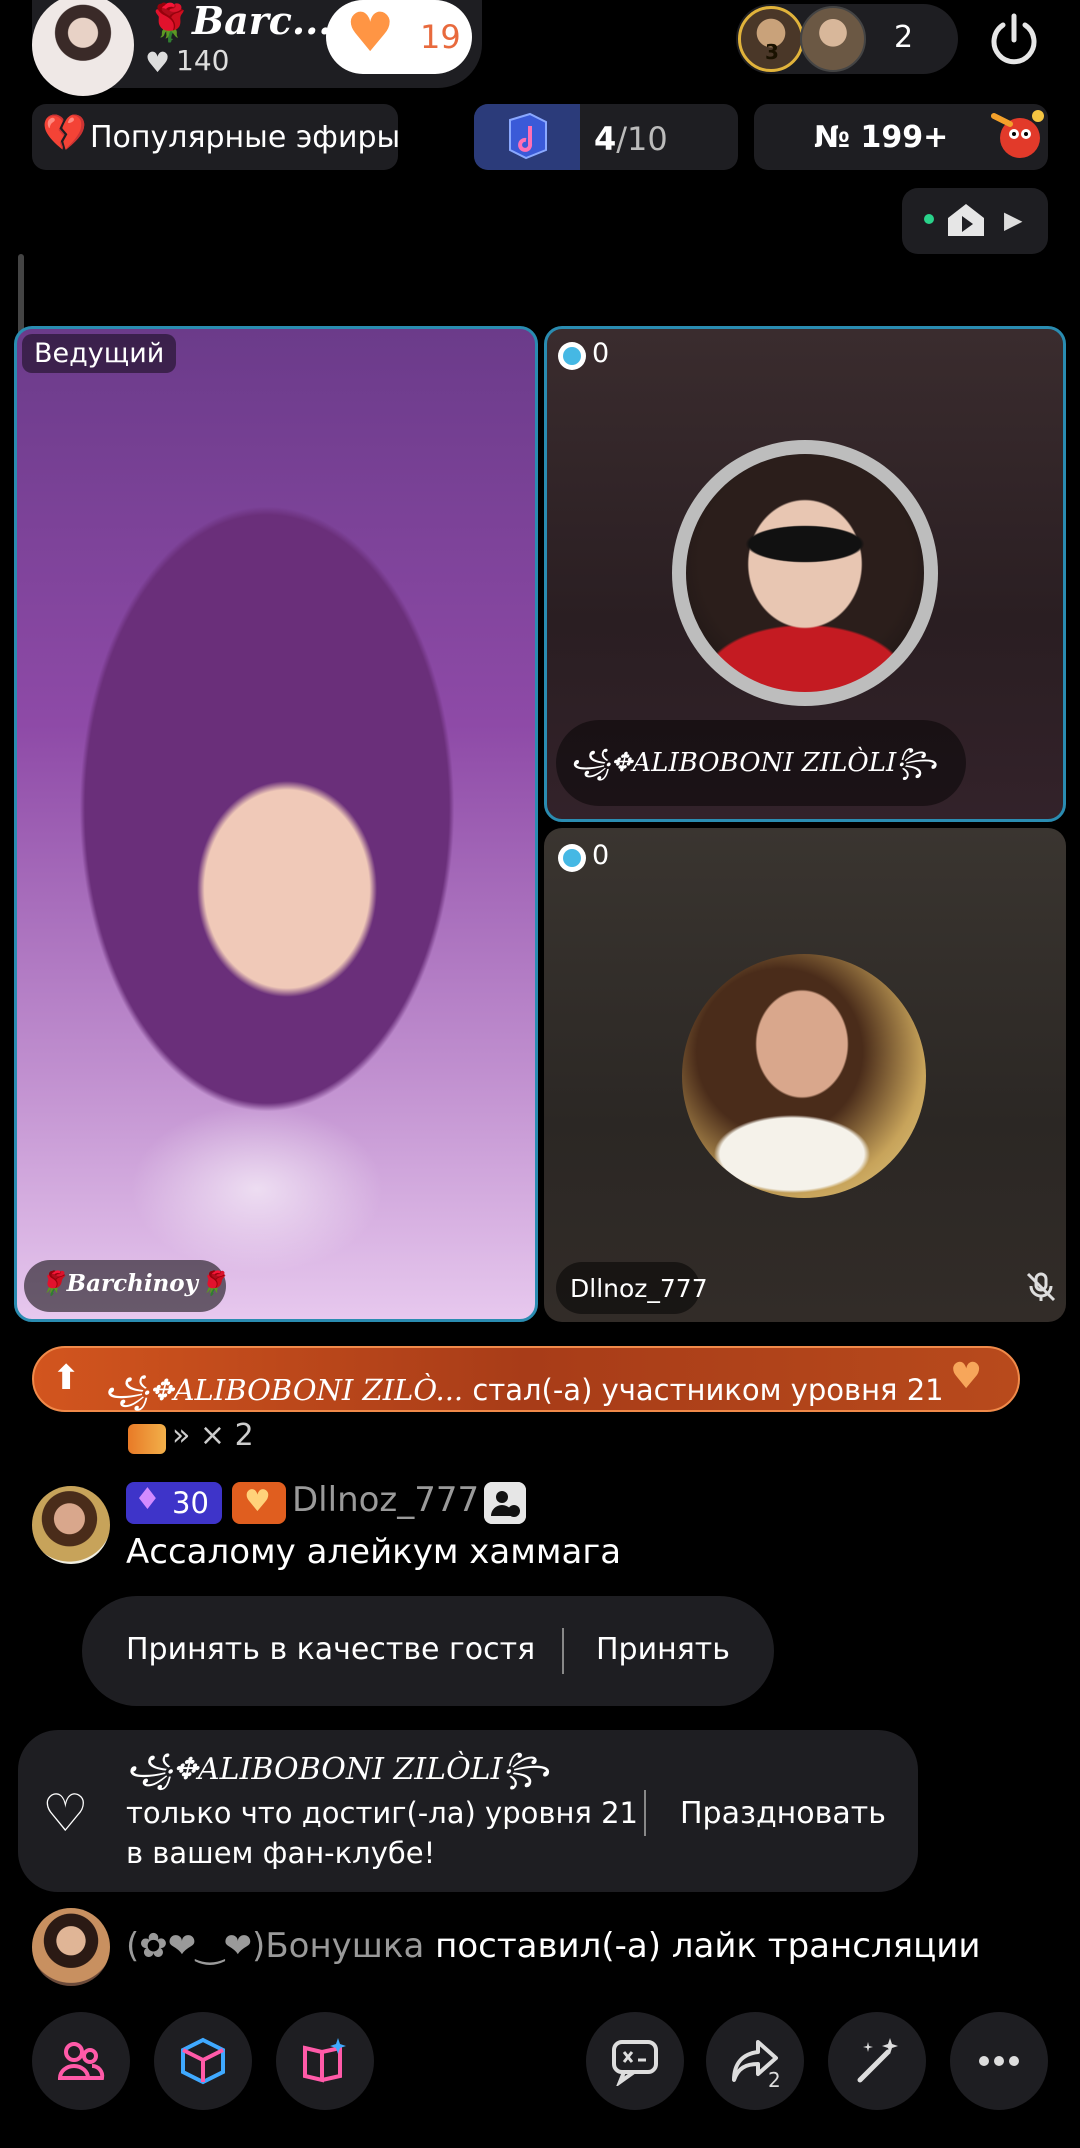  I want to click on cube-button, so click(203, 2061).